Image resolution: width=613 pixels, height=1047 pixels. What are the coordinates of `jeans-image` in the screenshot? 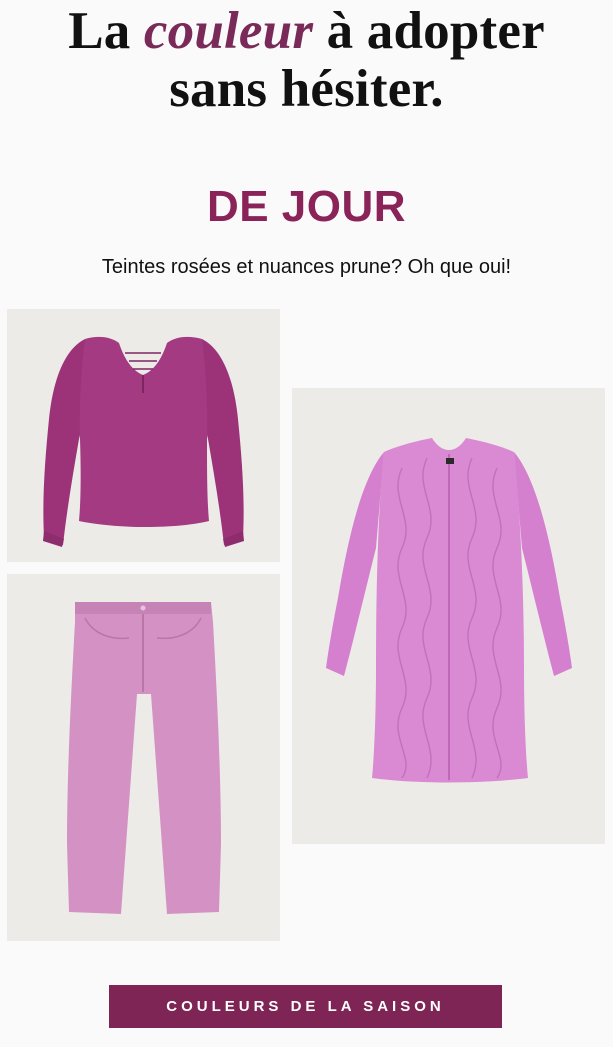 It's located at (144, 758).